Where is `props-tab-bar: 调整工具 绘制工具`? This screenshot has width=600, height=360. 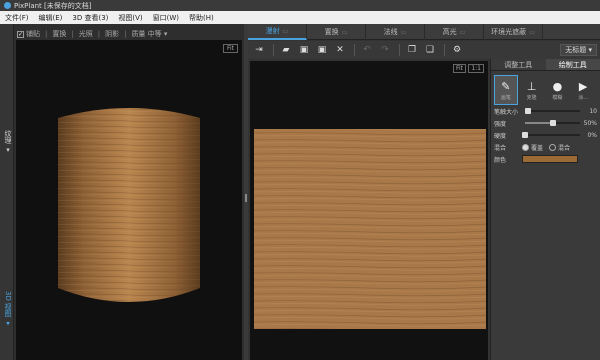
props-tab-bar: 调整工具 绘制工具 is located at coordinates (545, 65).